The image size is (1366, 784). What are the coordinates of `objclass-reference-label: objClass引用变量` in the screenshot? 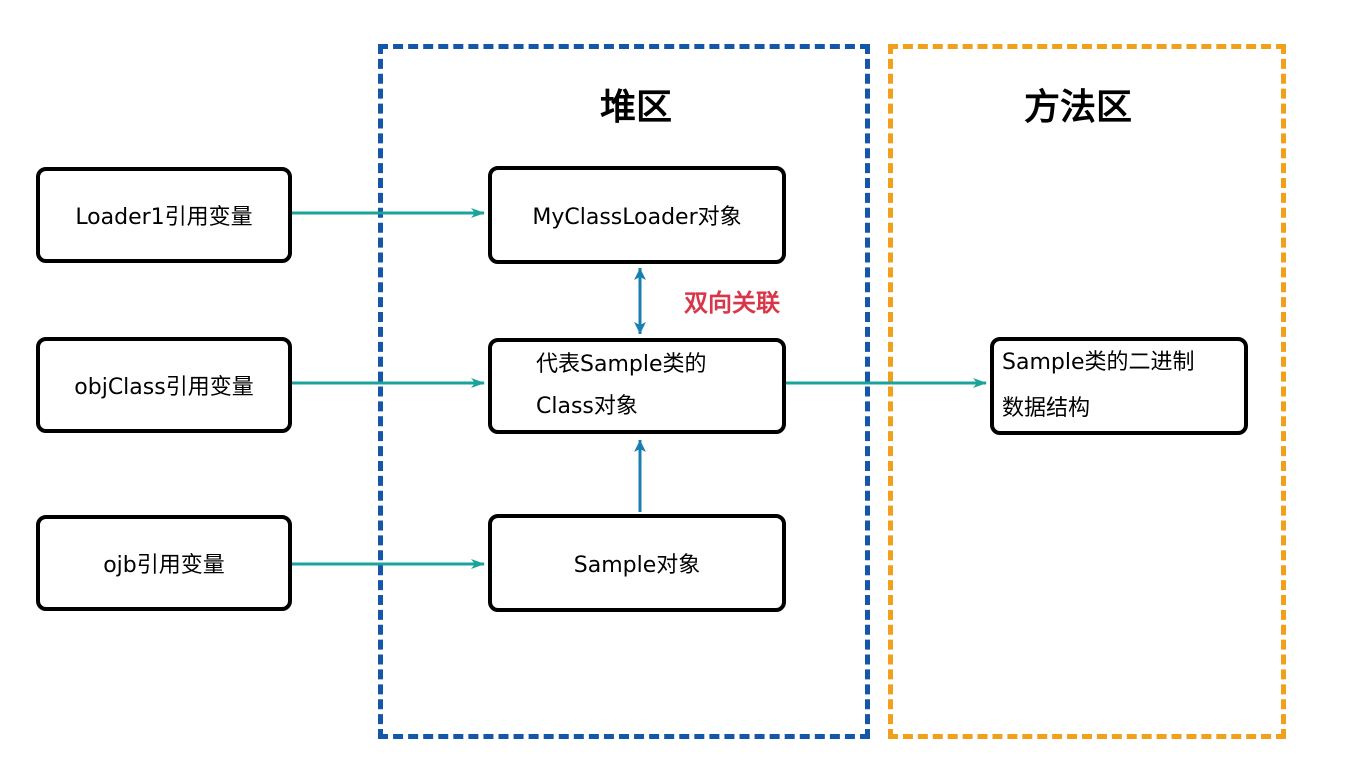 It's located at (164, 387).